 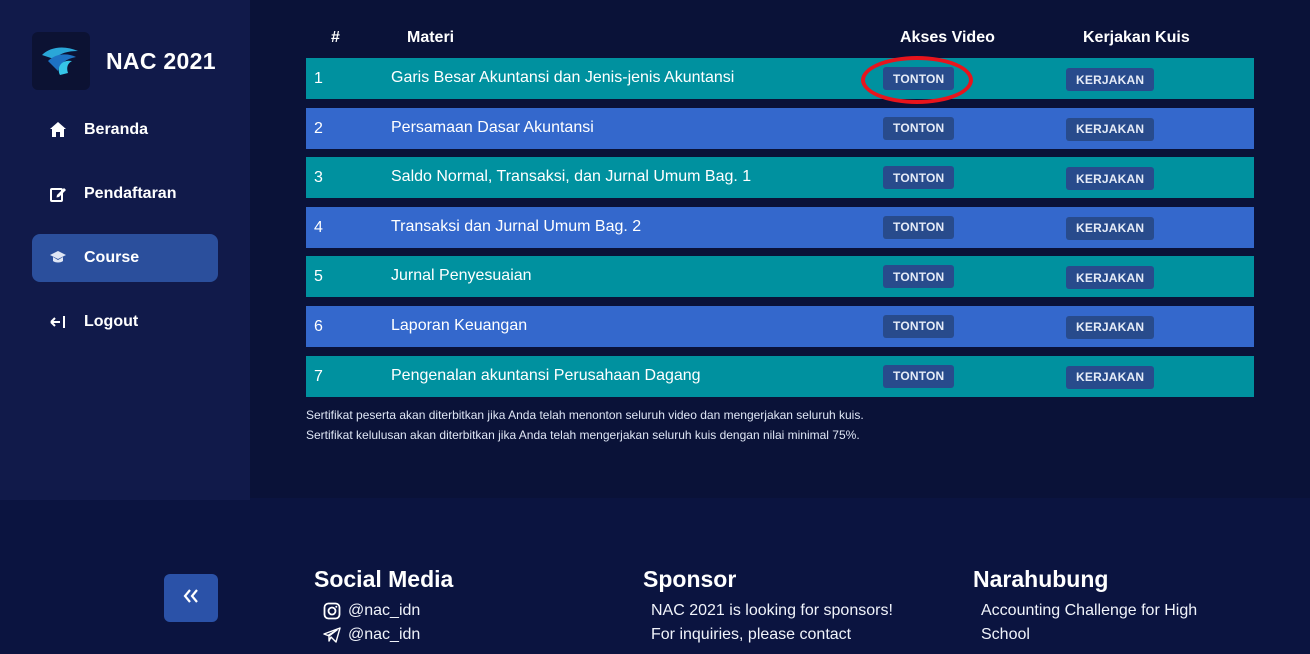 What do you see at coordinates (318, 376) in the screenshot?
I see `row-number: 7` at bounding box center [318, 376].